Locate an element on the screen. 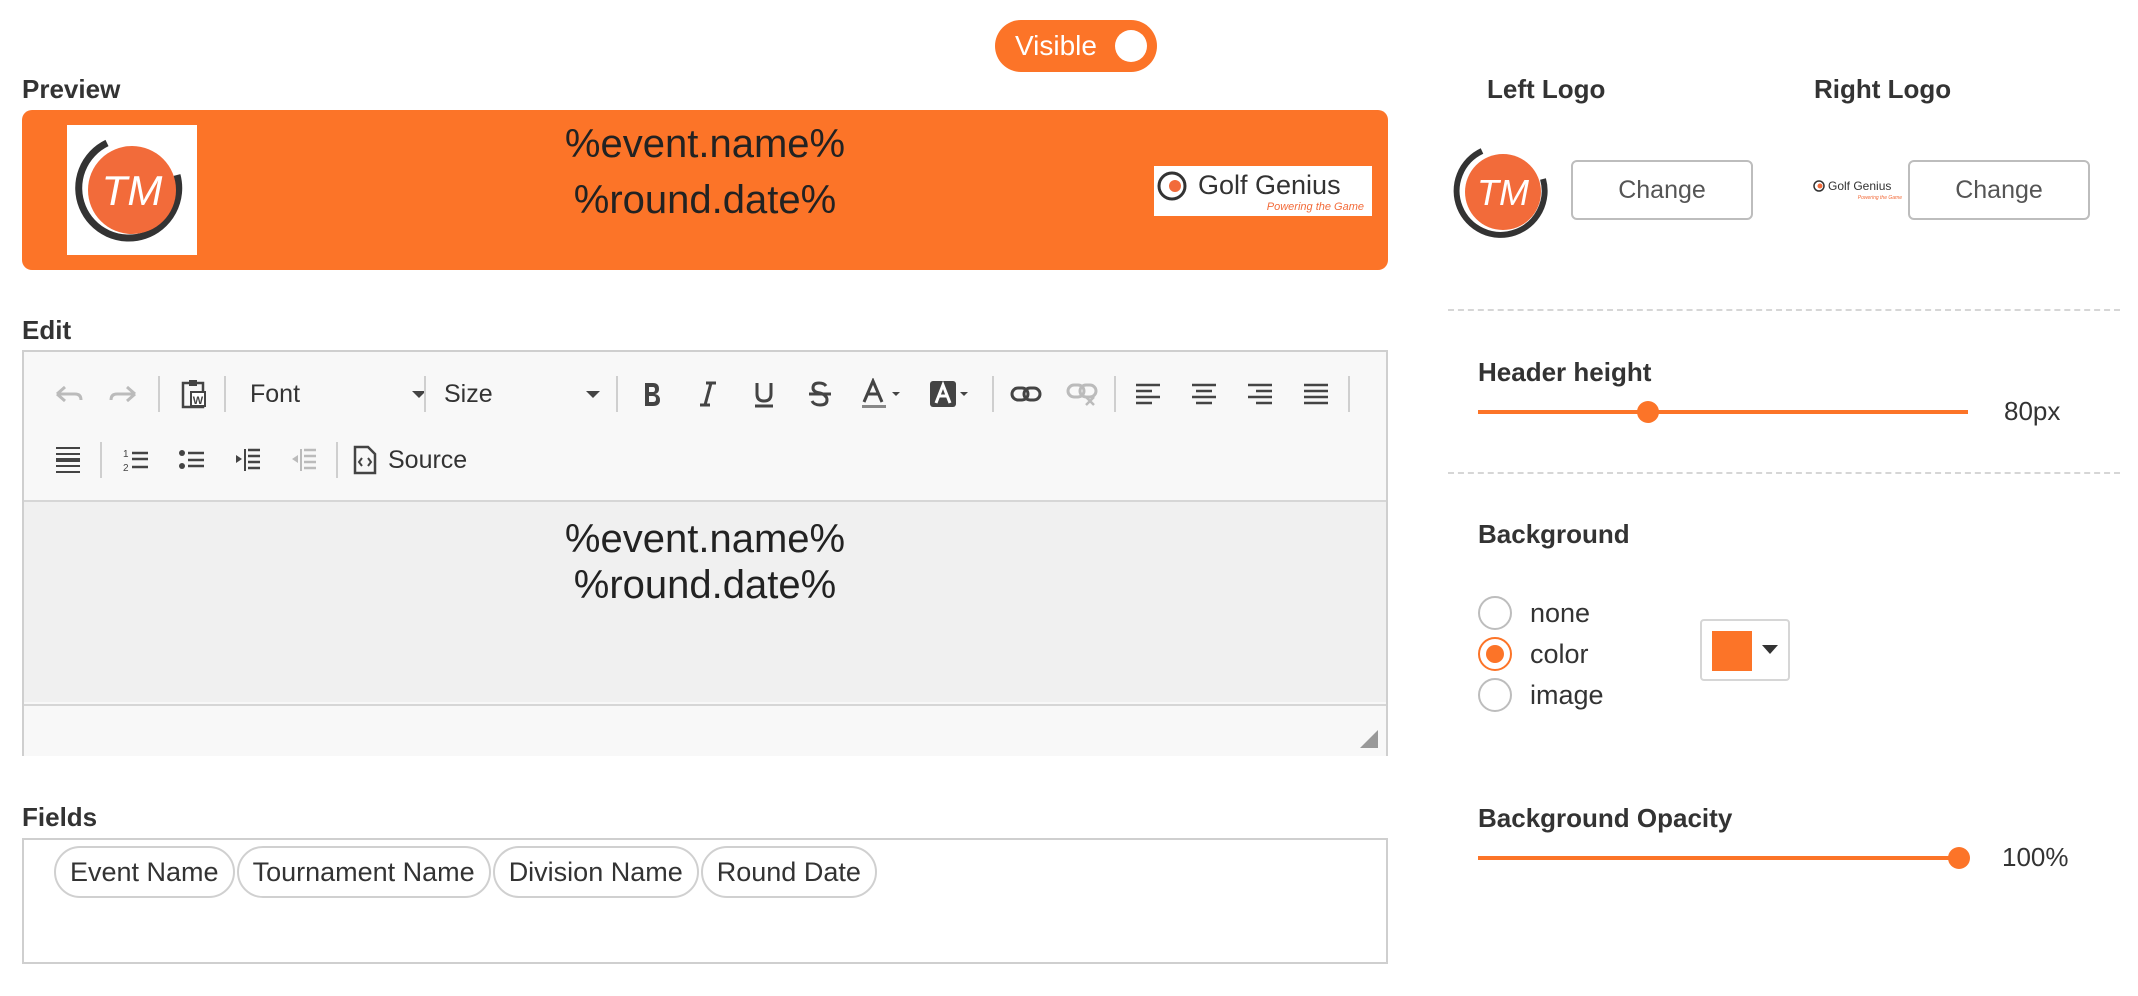 This screenshot has height=996, width=2138. background-opacity-slider is located at coordinates (1724, 858).